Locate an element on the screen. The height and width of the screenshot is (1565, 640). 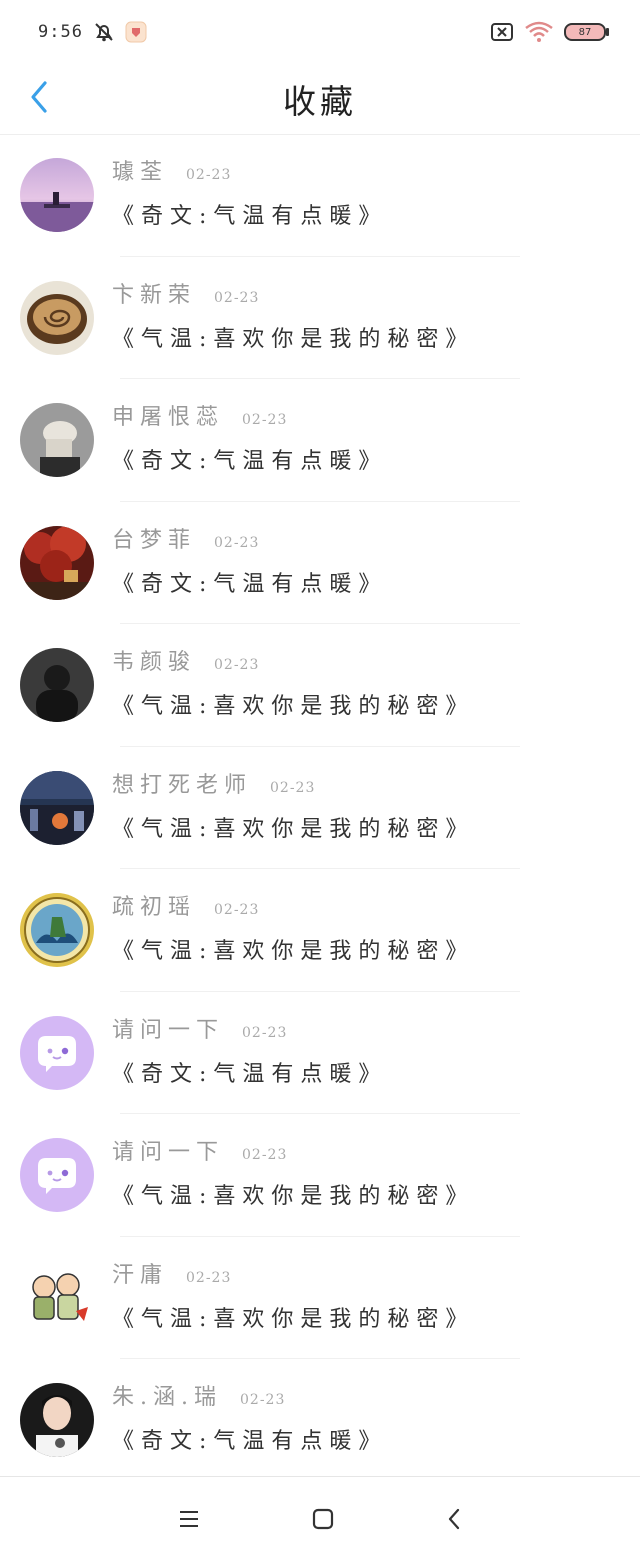
wifi-icon is located at coordinates (539, 32).